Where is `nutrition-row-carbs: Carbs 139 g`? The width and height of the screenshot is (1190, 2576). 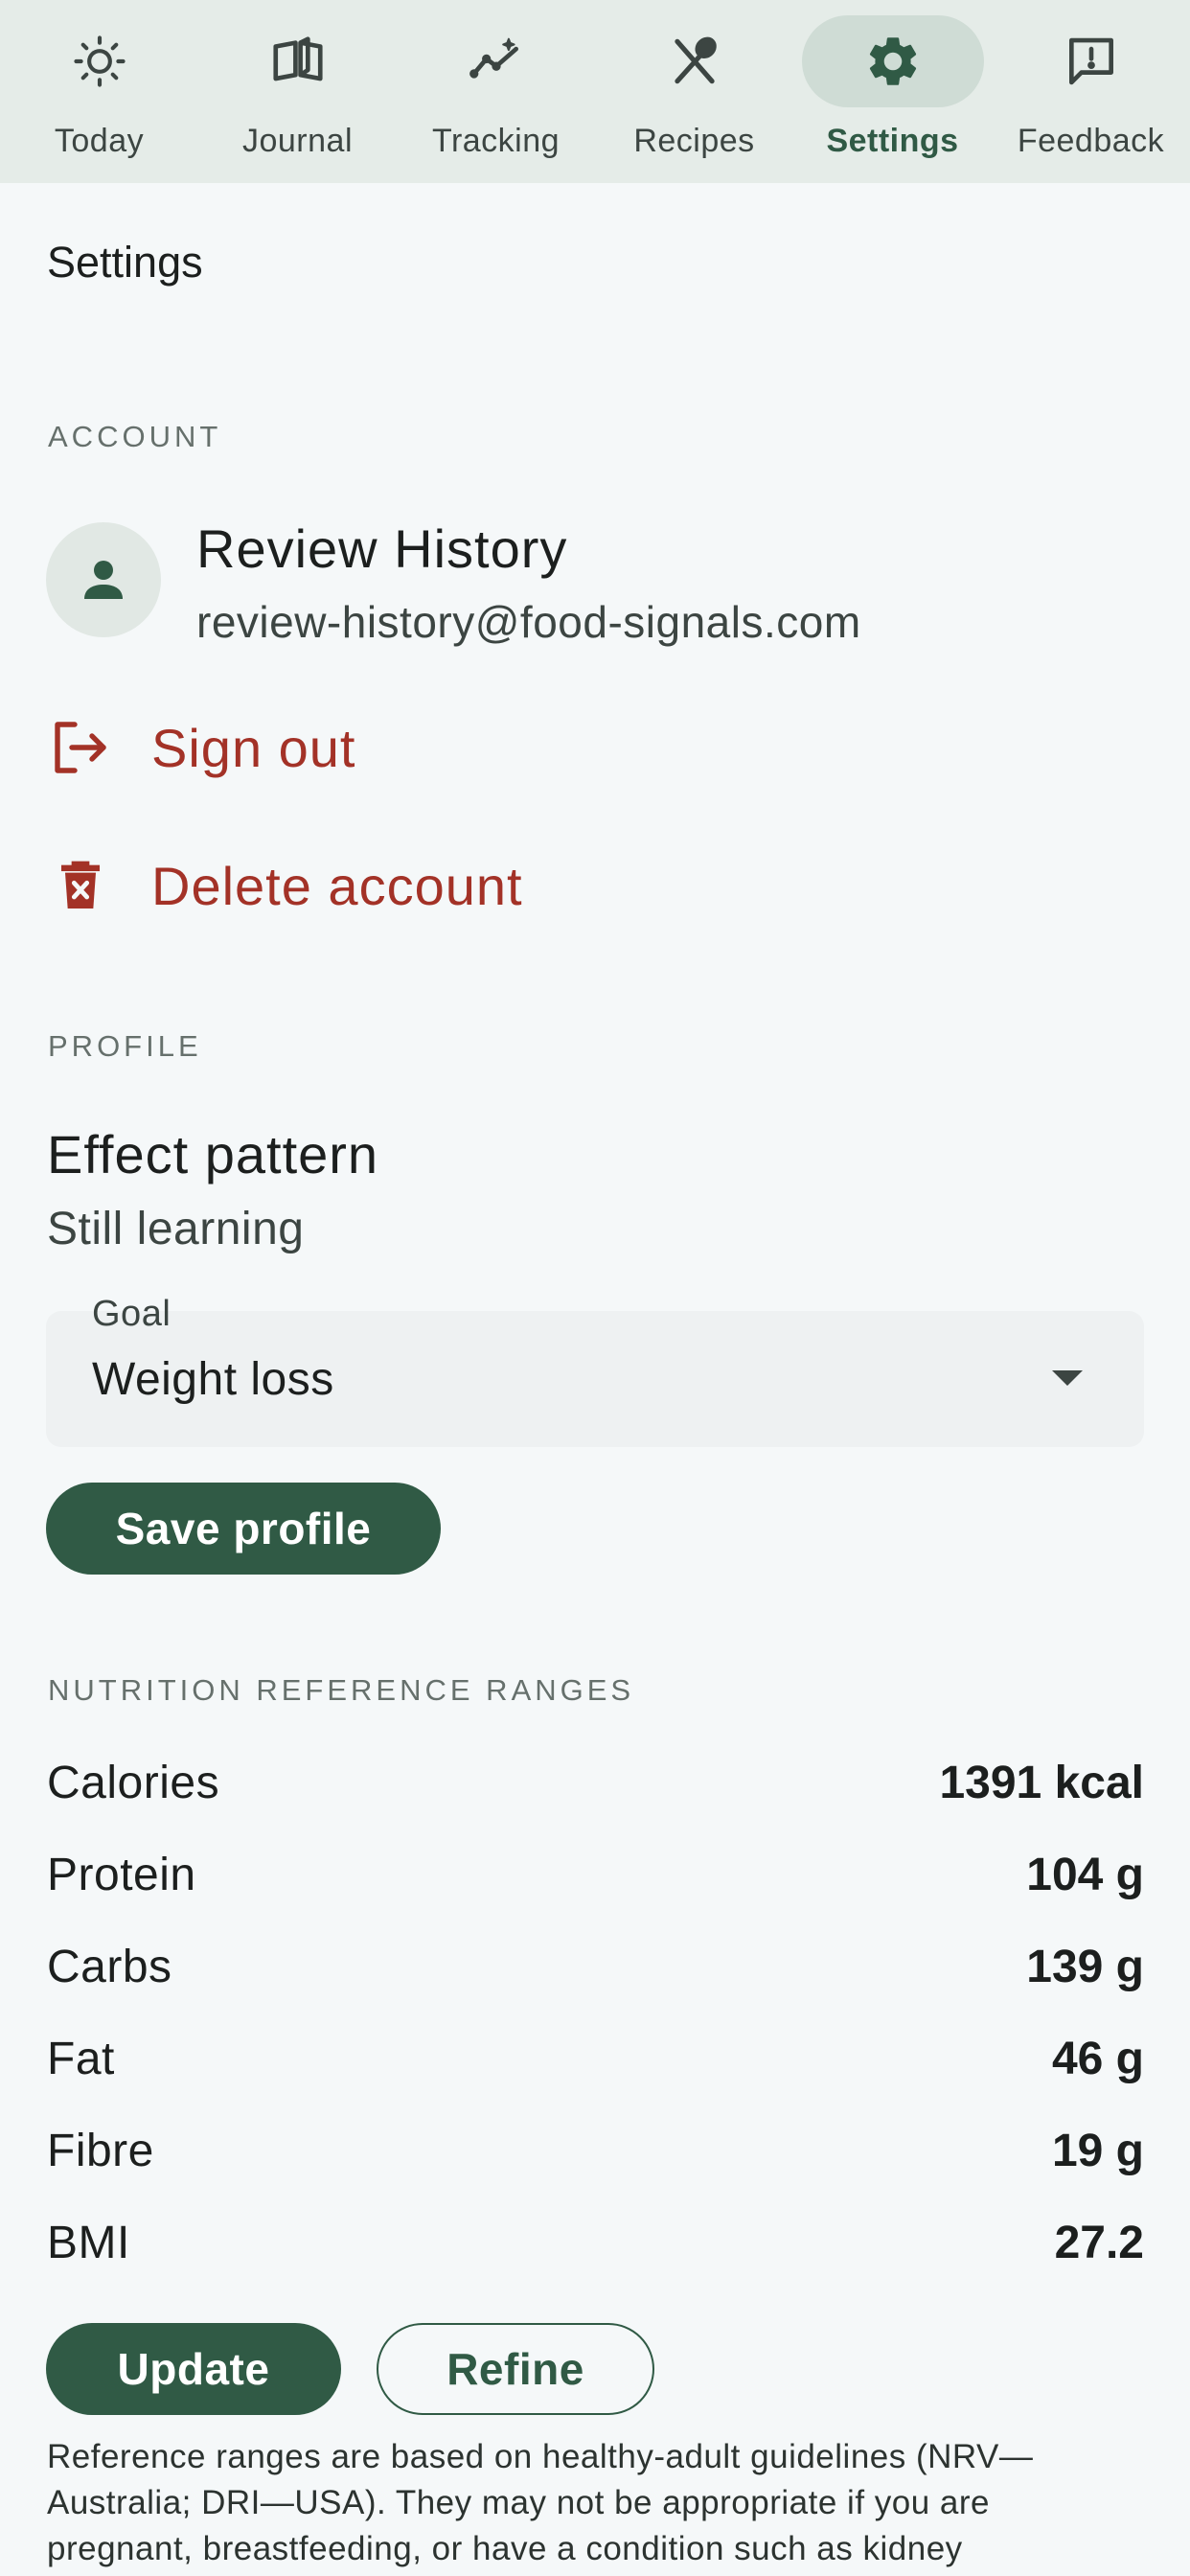
nutrition-row-carbs: Carbs 139 g is located at coordinates (595, 1966).